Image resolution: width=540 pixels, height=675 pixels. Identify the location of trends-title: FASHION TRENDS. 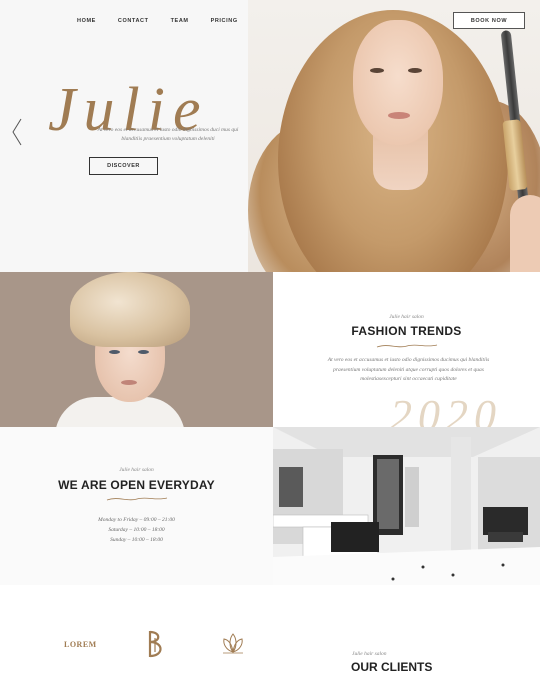
(406, 331).